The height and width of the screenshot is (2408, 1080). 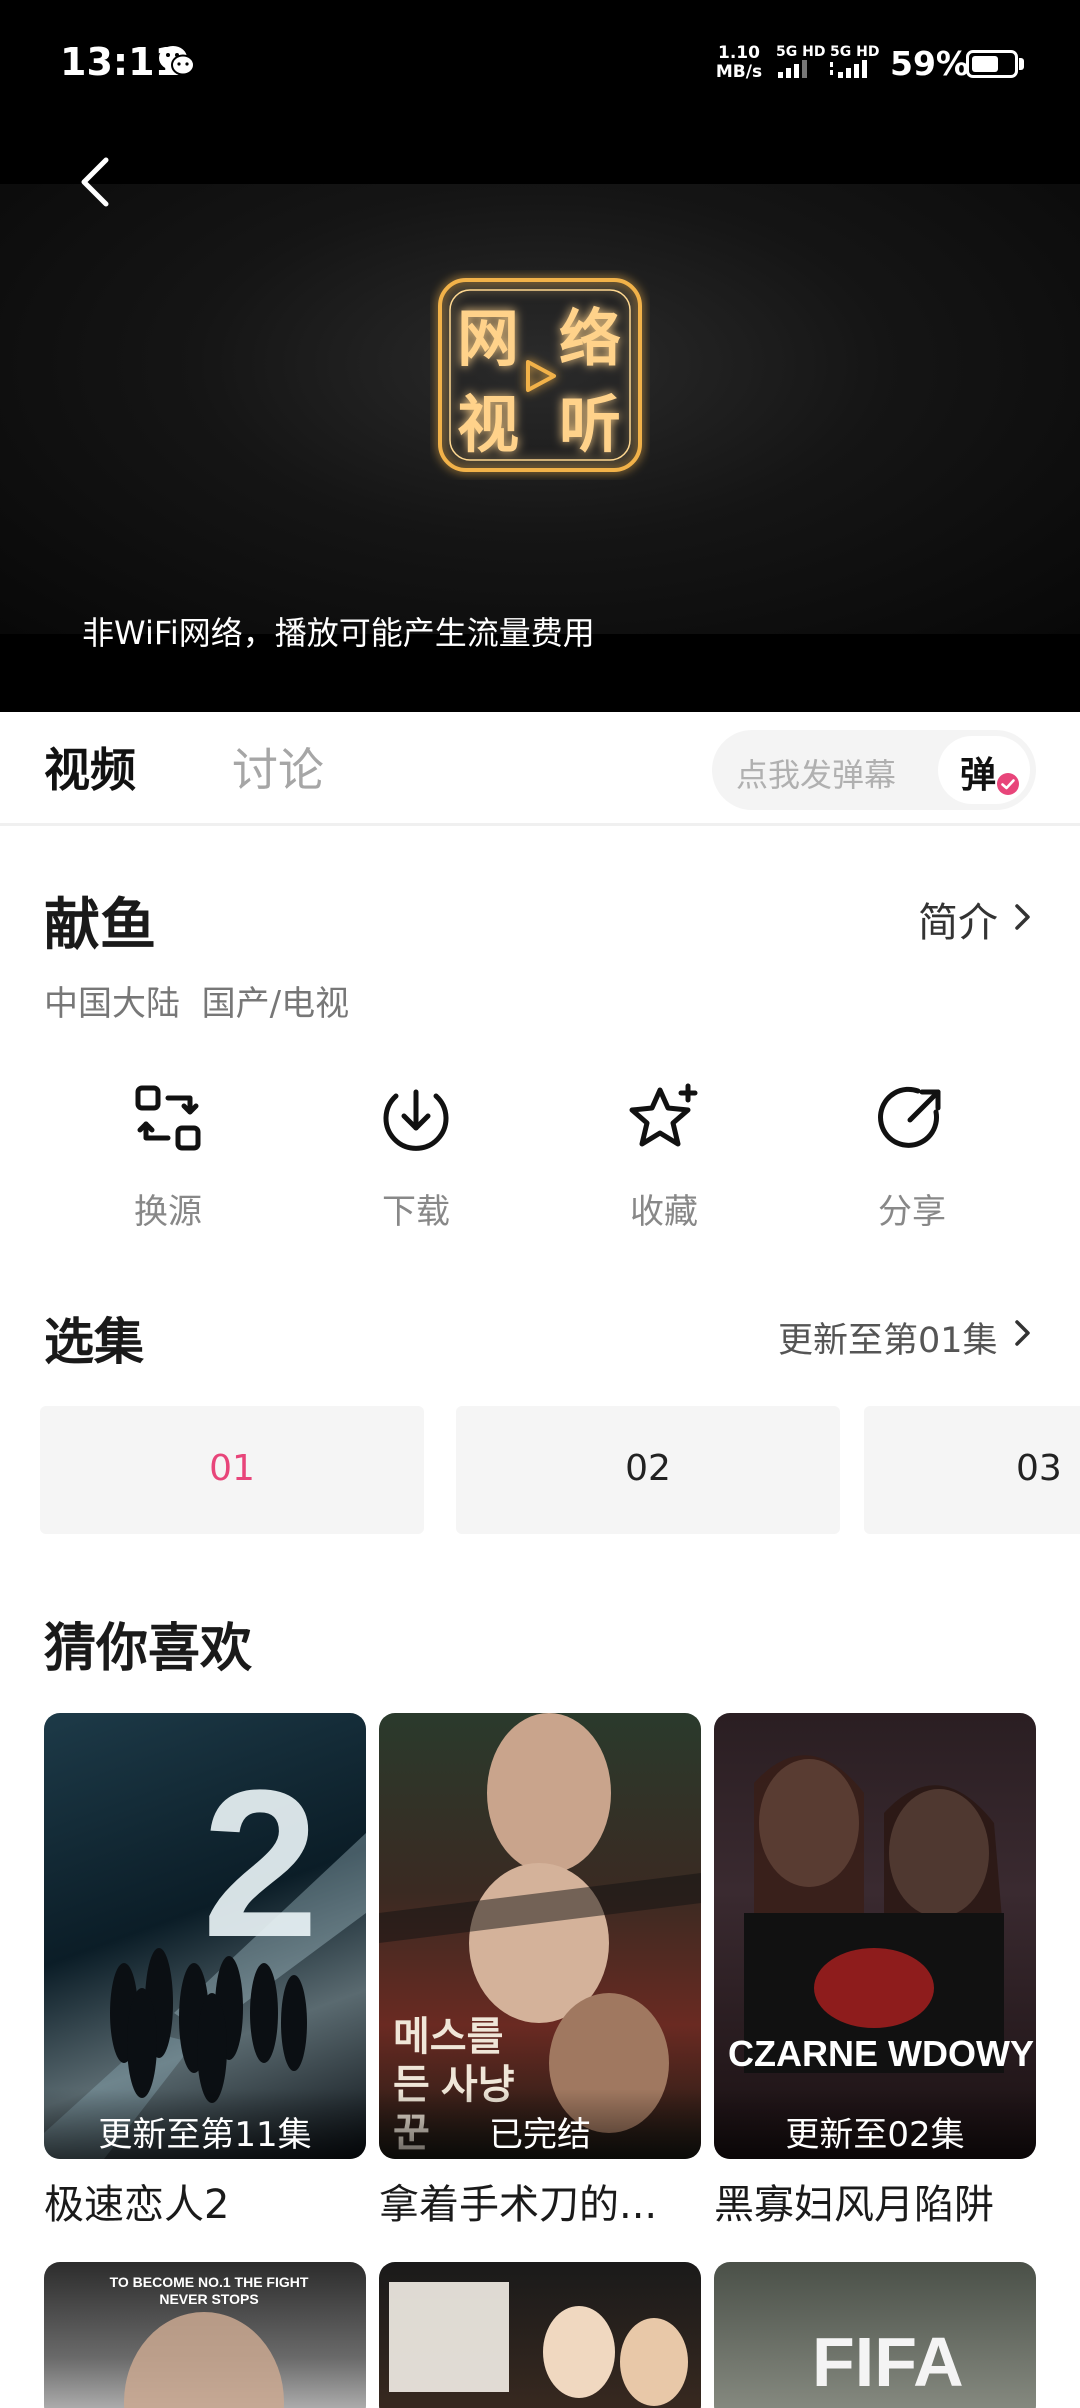 I want to click on download-label: 下载, so click(x=416, y=1212).